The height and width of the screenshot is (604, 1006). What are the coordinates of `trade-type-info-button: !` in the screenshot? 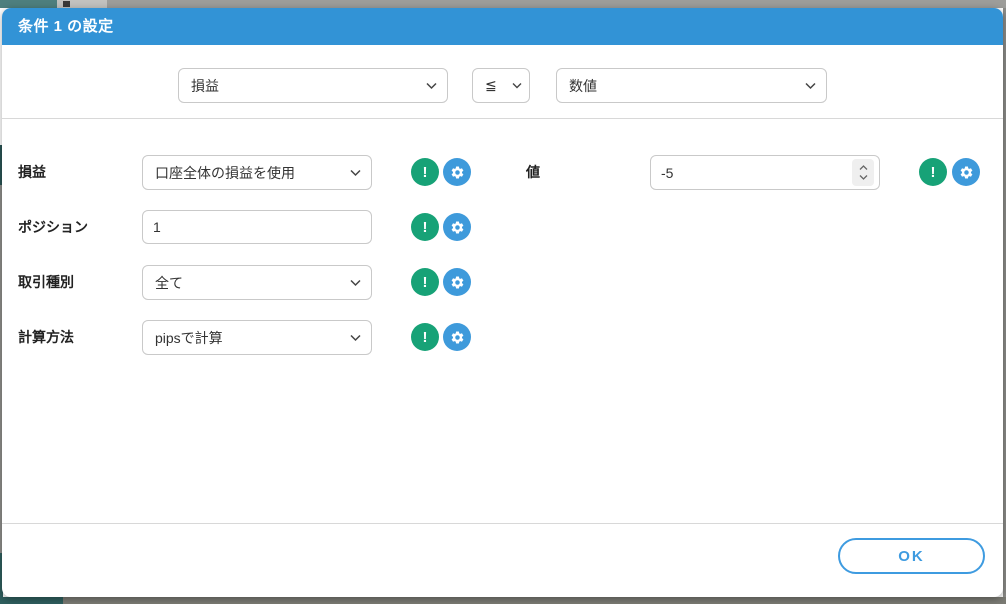 It's located at (425, 282).